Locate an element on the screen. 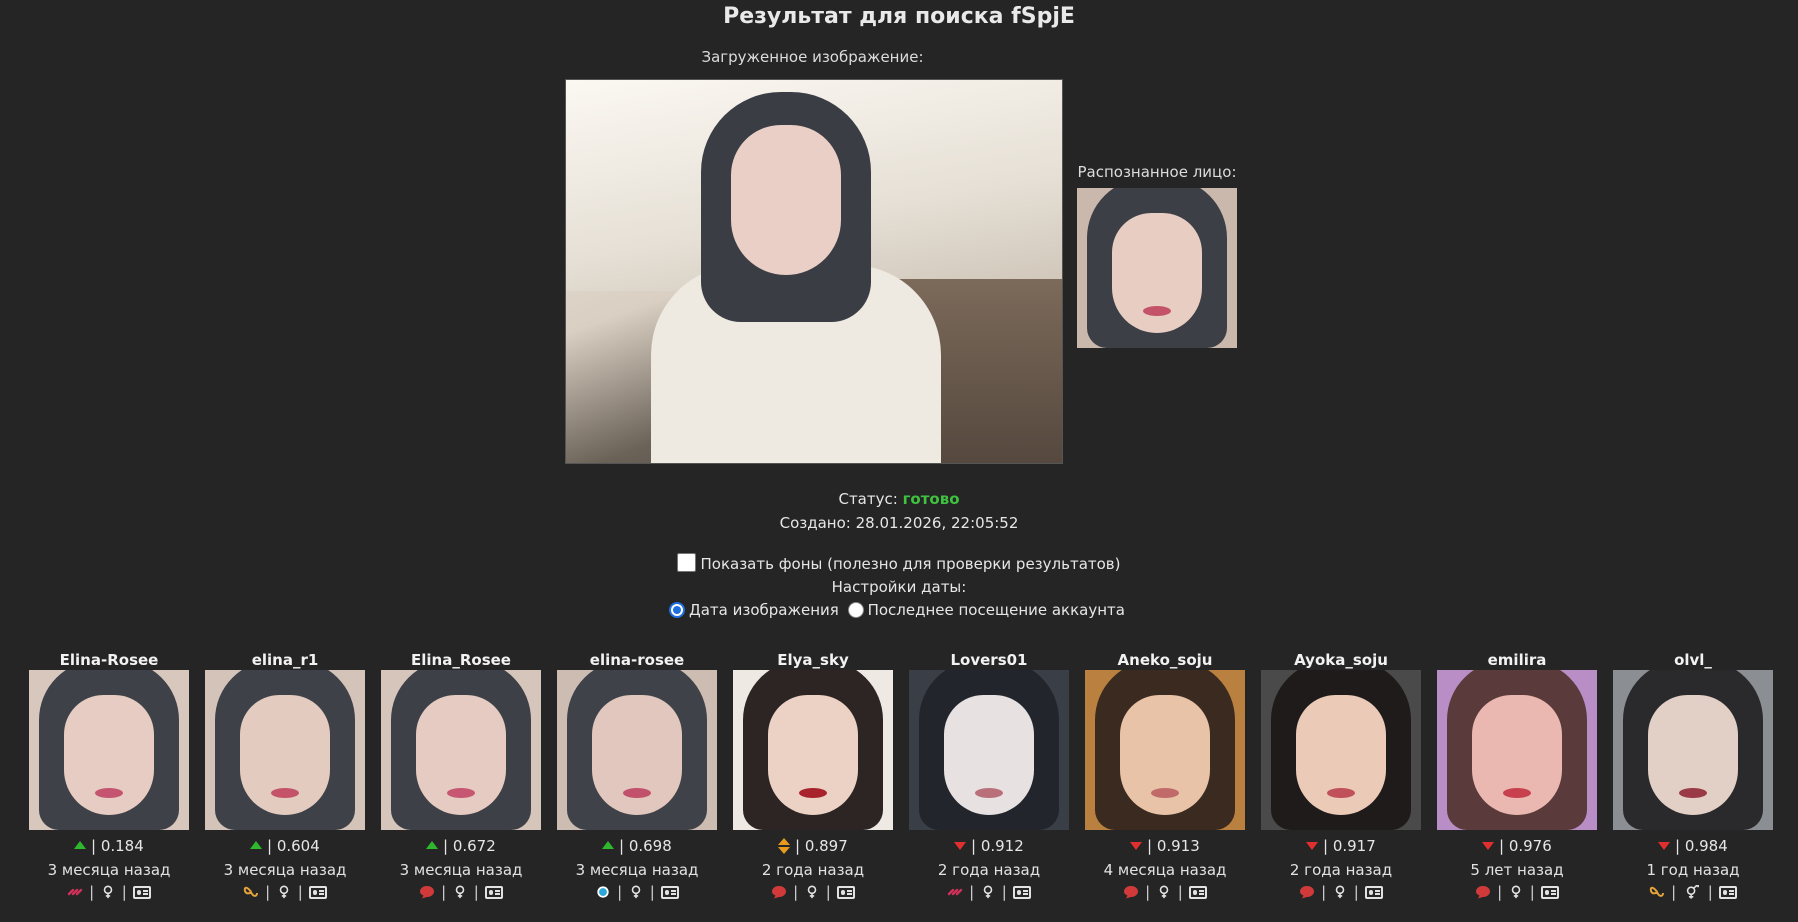 The width and height of the screenshot is (1798, 922). result-card: elina-rosee | 0.698 3 месяца назад | | is located at coordinates (637, 776).